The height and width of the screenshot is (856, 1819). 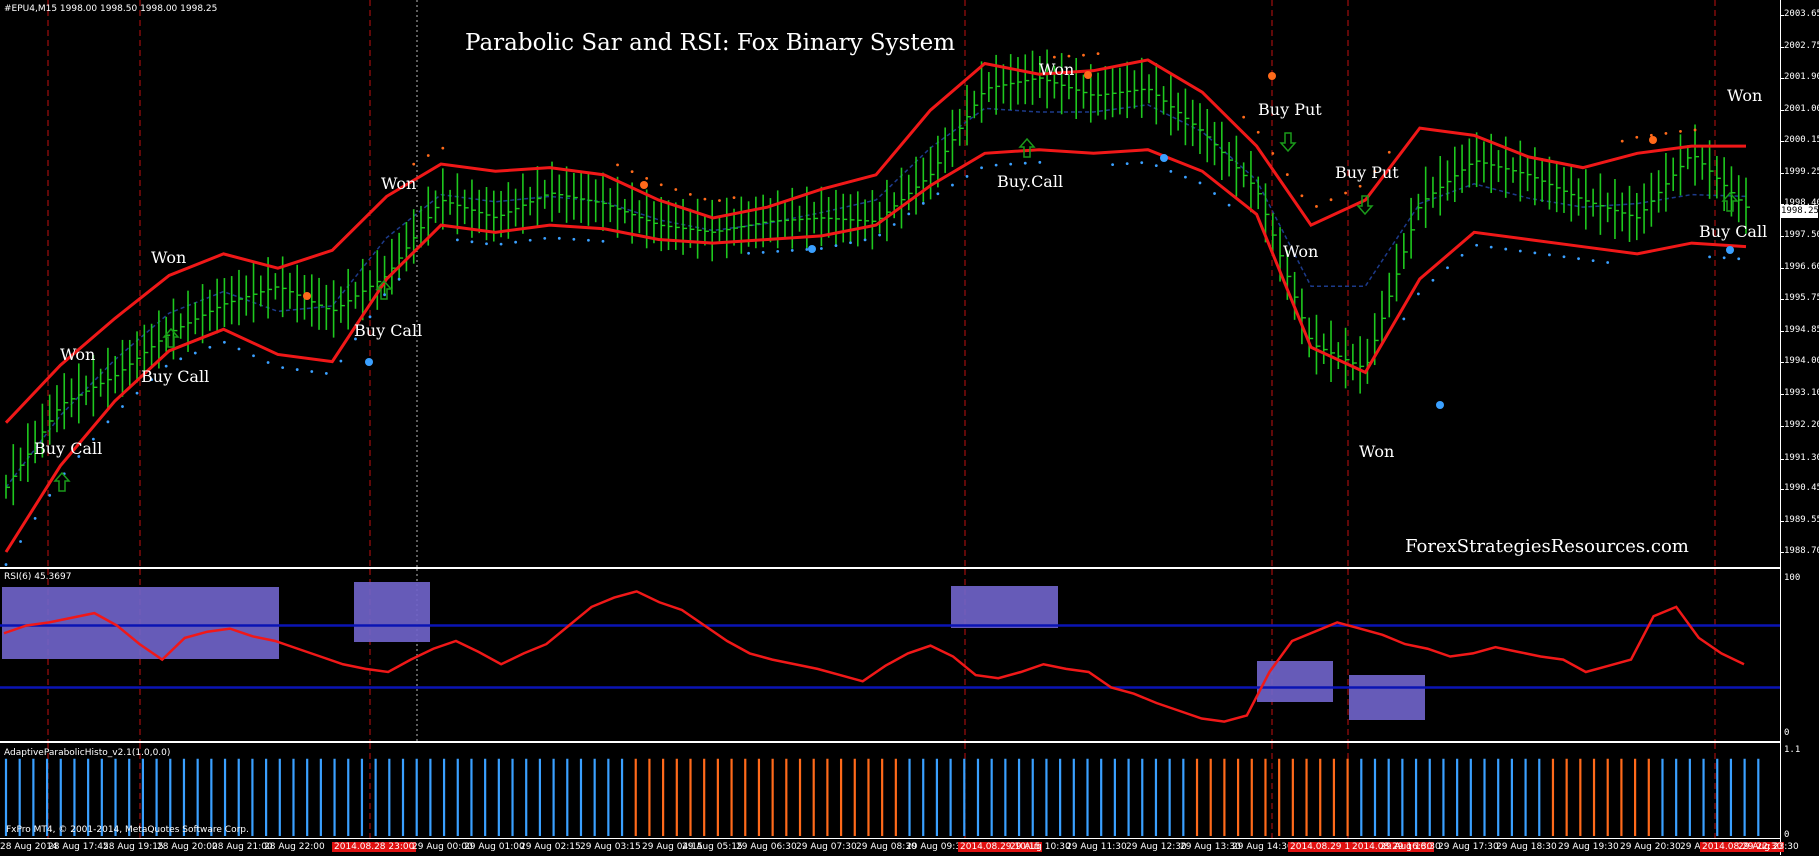 I want to click on buy-call-arrow-icon, so click(x=1027, y=147).